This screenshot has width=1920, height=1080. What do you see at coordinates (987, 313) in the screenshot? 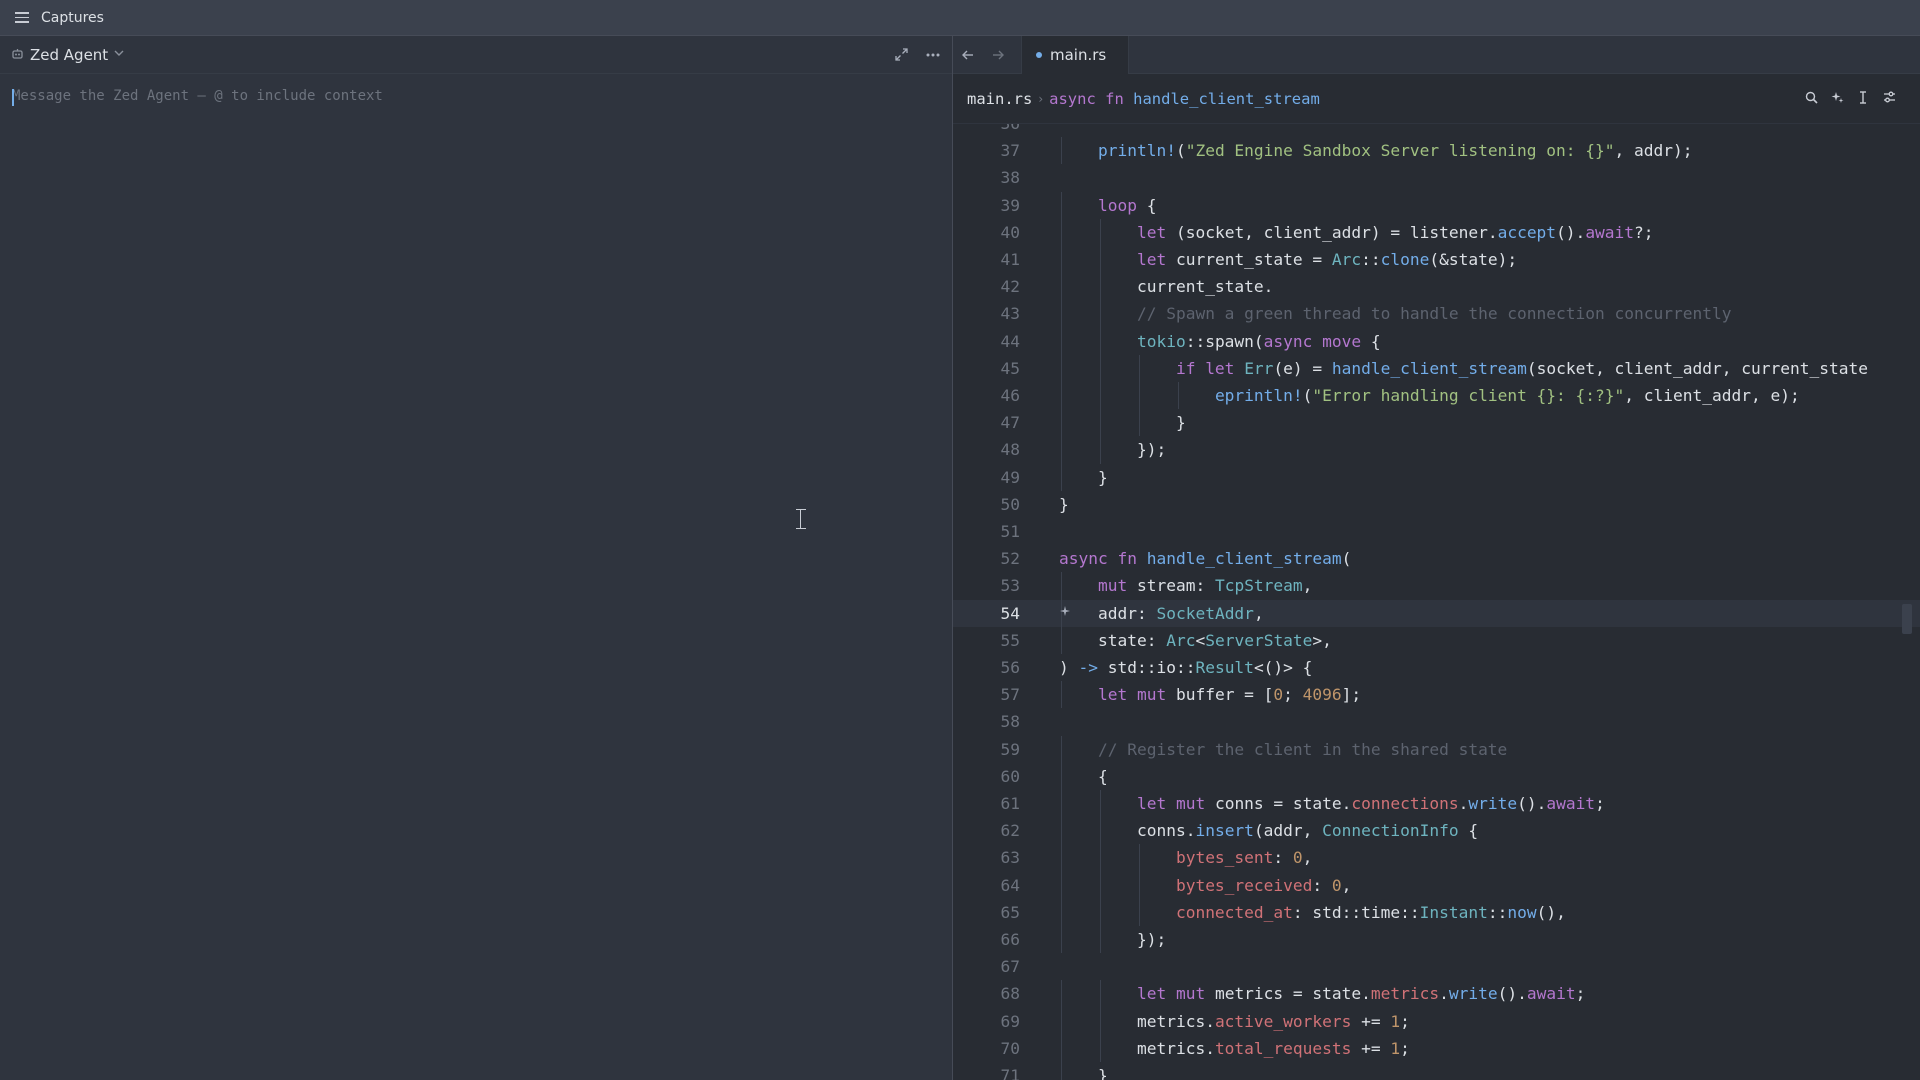
I see `line-number: 43` at bounding box center [987, 313].